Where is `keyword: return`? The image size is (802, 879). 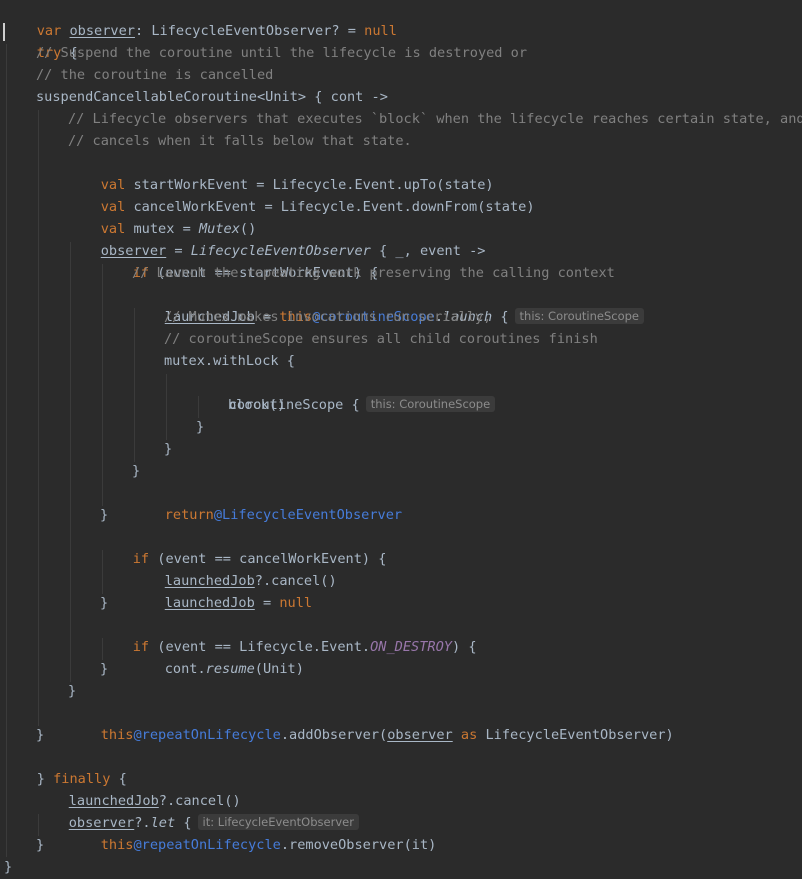 keyword: return is located at coordinates (189, 515).